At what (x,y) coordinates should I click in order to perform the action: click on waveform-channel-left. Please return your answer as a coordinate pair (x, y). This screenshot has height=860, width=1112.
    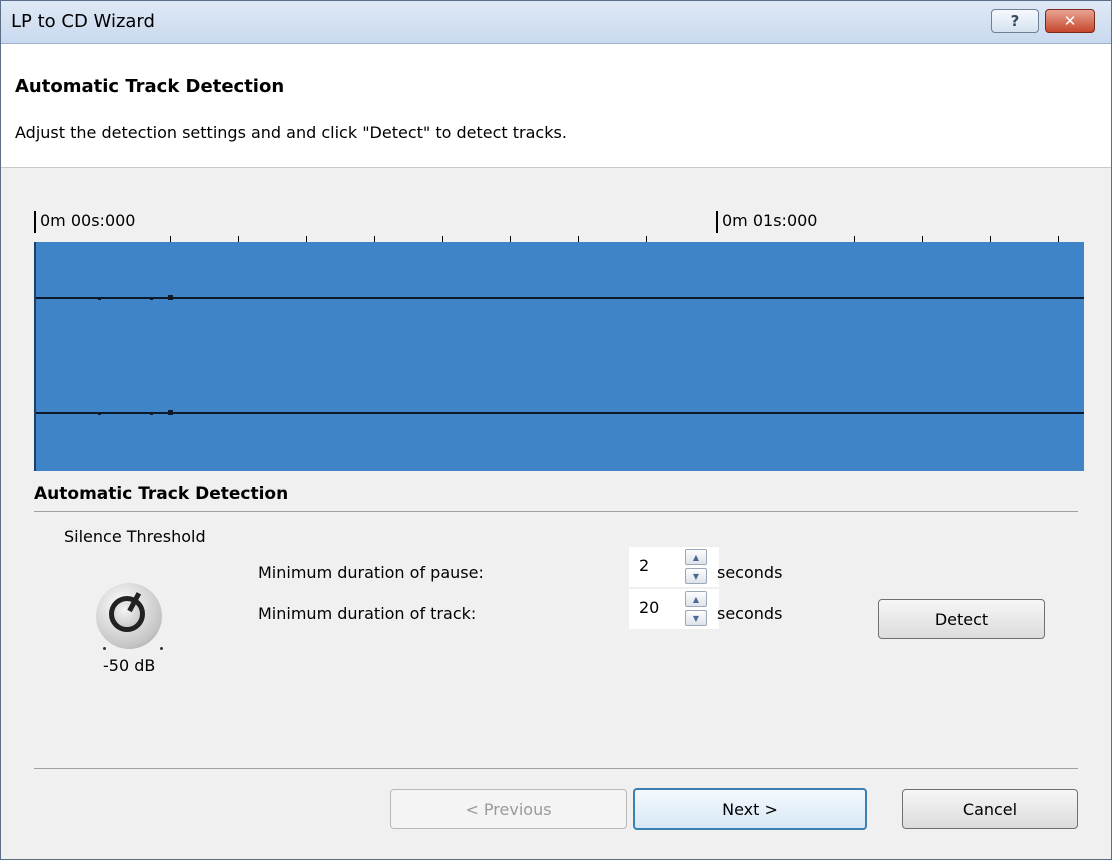
    Looking at the image, I should click on (560, 298).